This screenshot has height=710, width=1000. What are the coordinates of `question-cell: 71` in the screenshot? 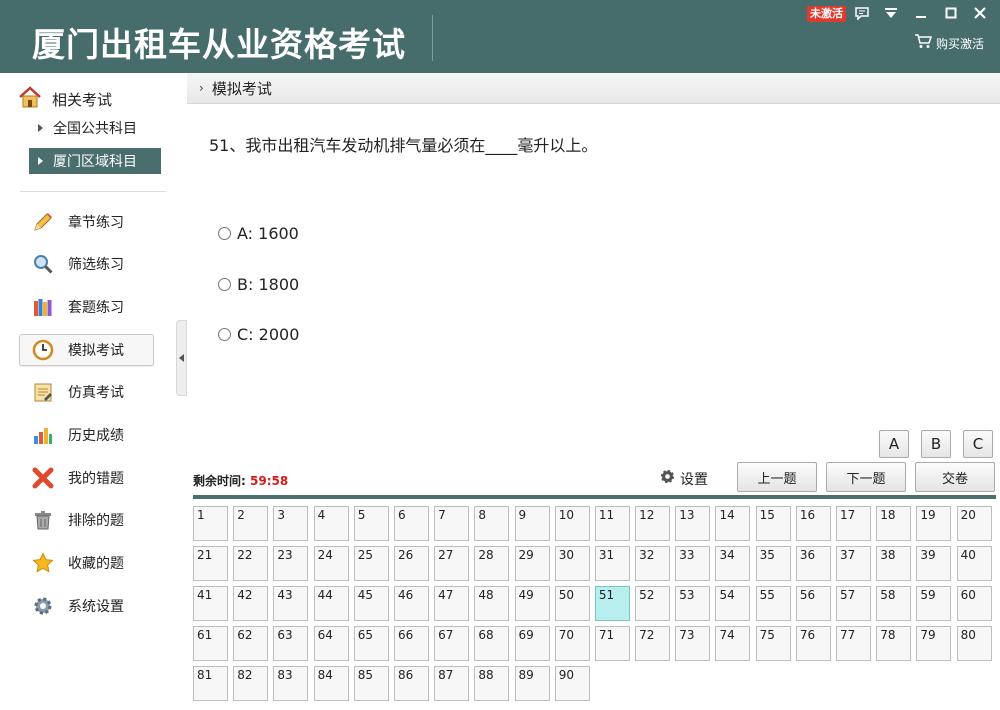 It's located at (612, 643).